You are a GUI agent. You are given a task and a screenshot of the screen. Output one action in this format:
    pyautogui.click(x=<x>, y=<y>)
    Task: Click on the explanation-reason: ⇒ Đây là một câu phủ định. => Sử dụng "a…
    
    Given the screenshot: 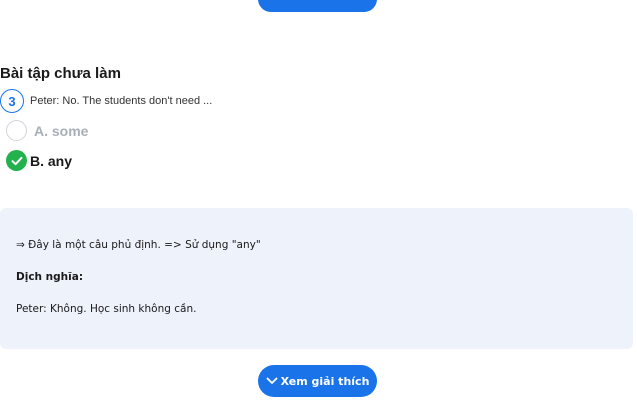 What is the action you would take?
    pyautogui.click(x=138, y=245)
    